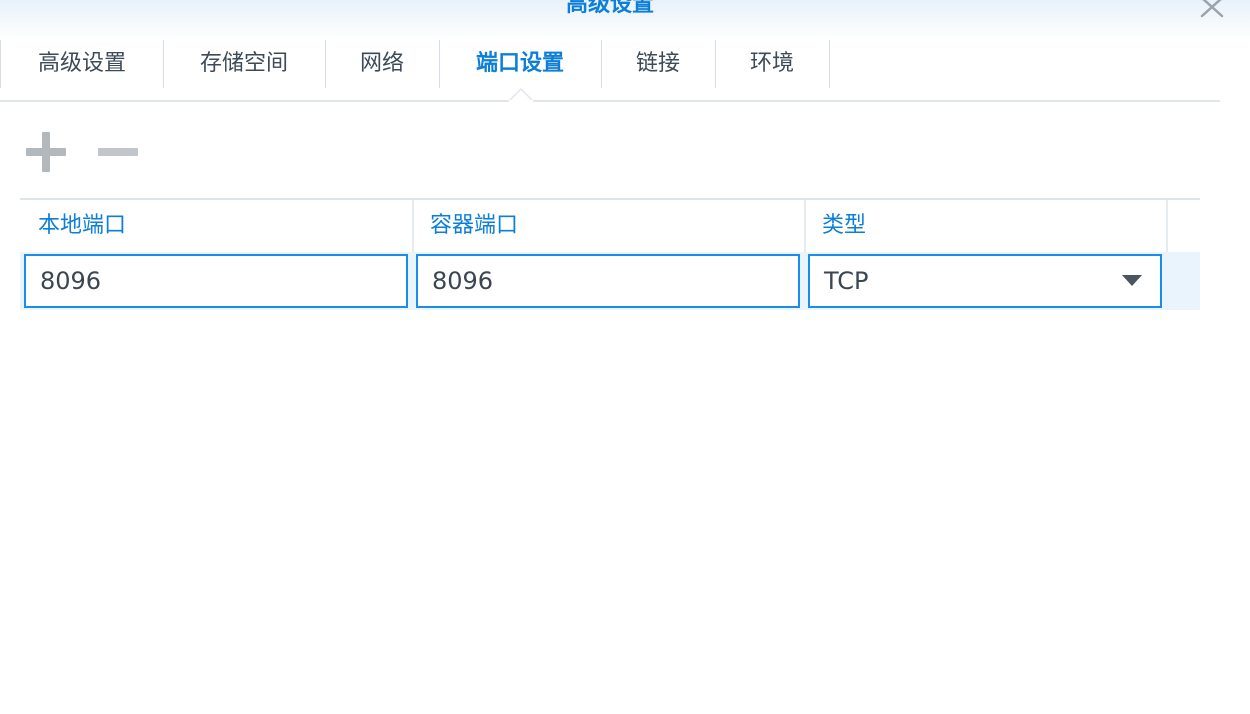 The height and width of the screenshot is (714, 1250). Describe the element at coordinates (520, 63) in the screenshot. I see `tab-port-settings: 端口设置` at that location.